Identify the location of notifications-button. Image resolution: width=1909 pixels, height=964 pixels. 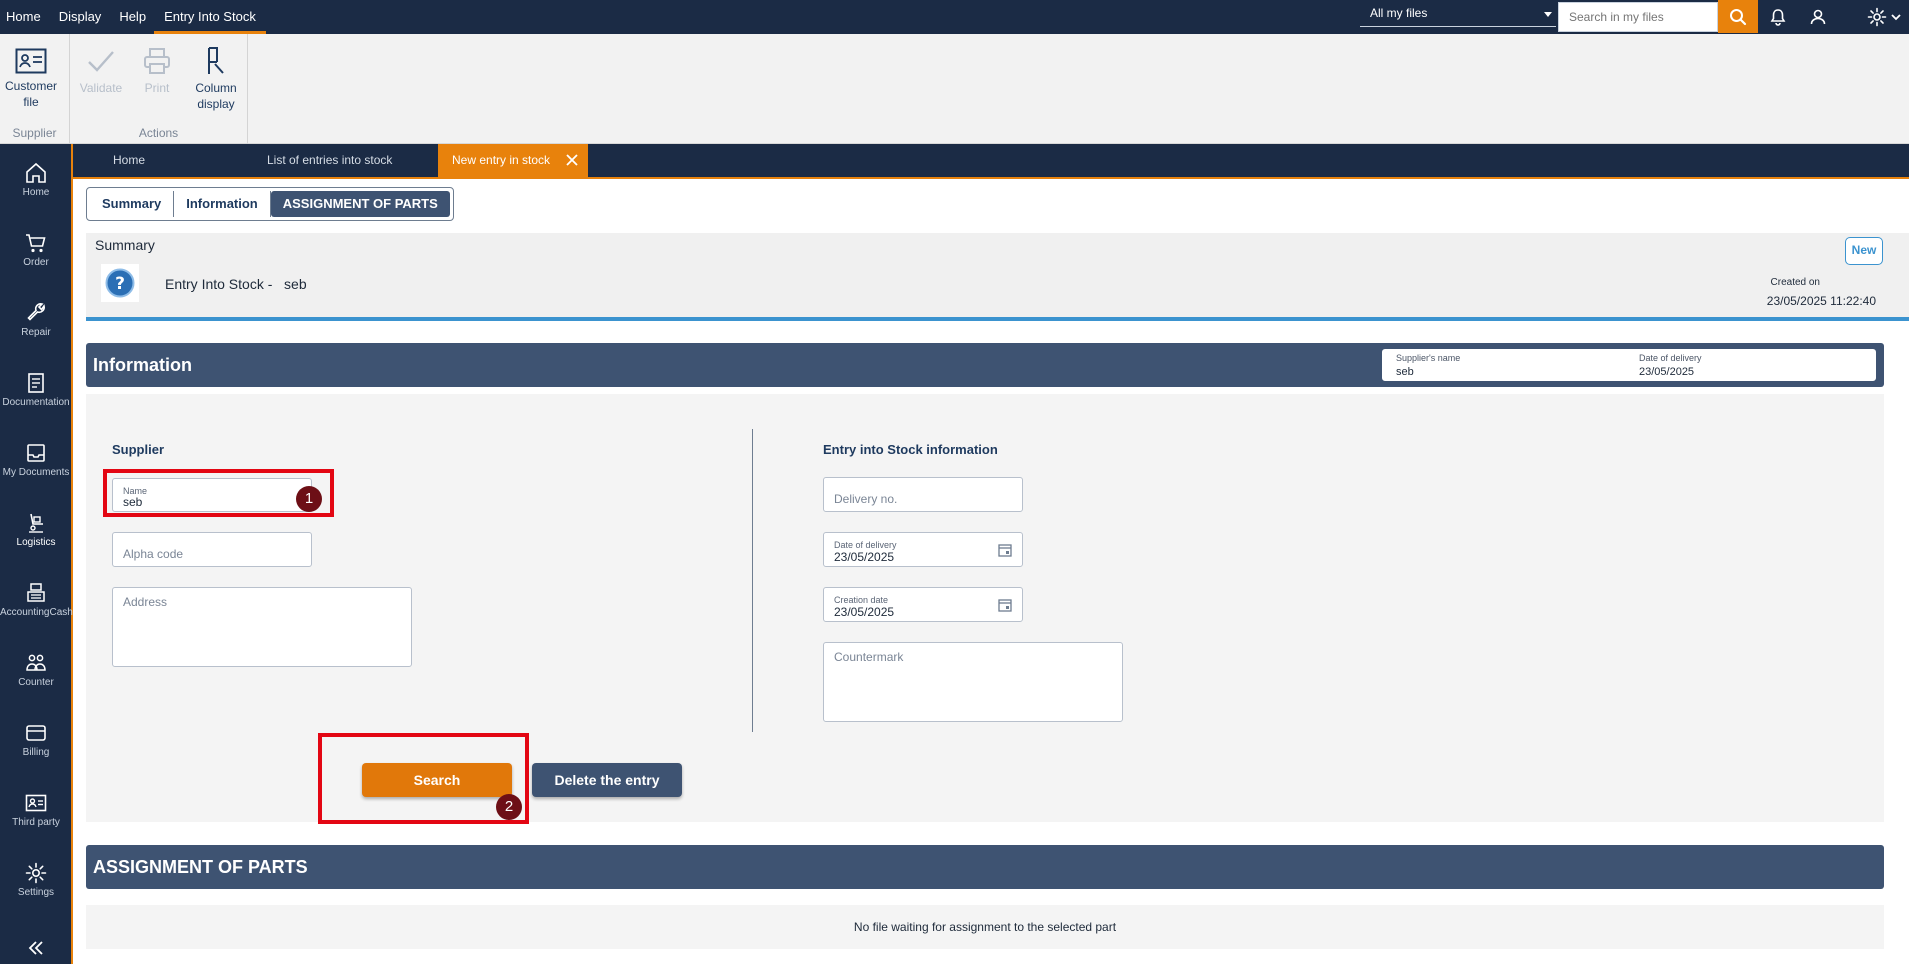
(1778, 17).